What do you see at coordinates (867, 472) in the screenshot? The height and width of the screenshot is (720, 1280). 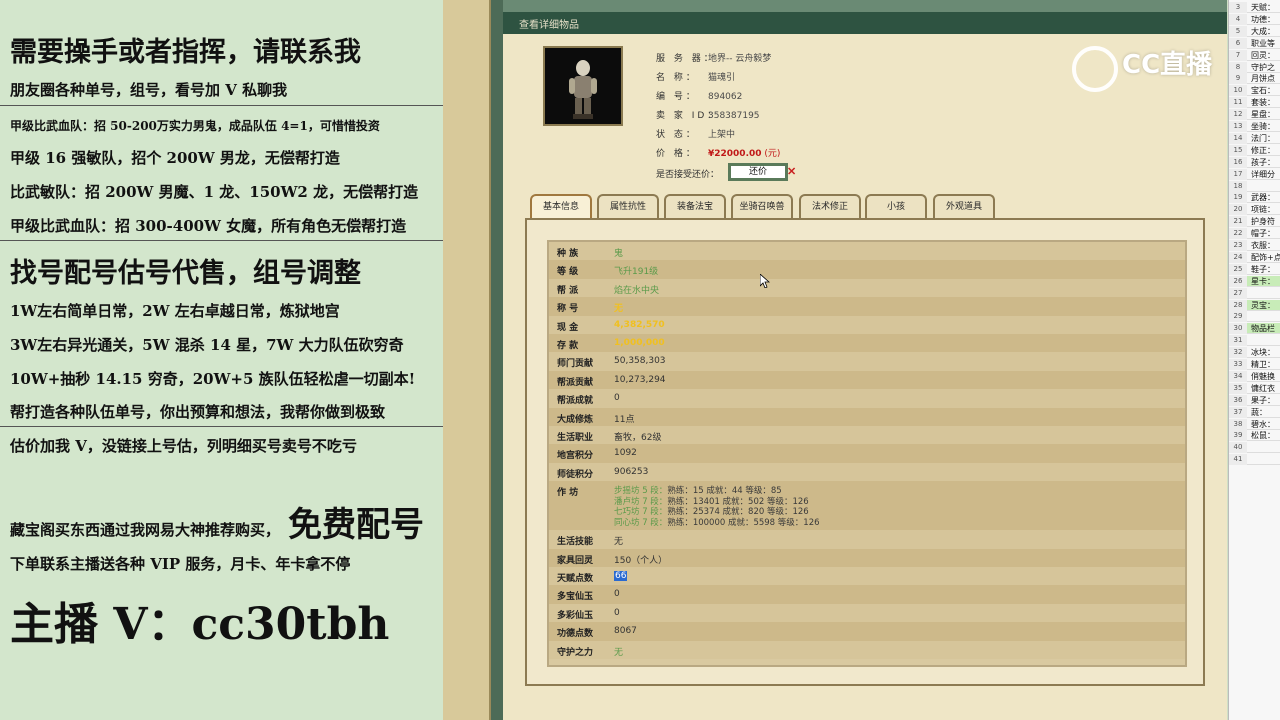 I see `attribute-row: 师徒积分 906253` at bounding box center [867, 472].